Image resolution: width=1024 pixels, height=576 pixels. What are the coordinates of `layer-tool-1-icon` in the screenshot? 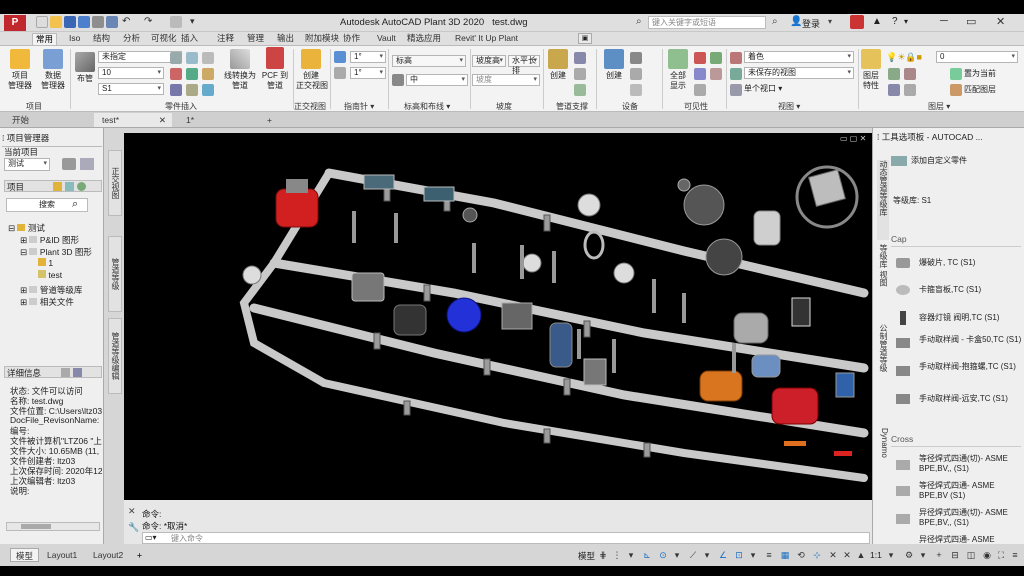 It's located at (894, 74).